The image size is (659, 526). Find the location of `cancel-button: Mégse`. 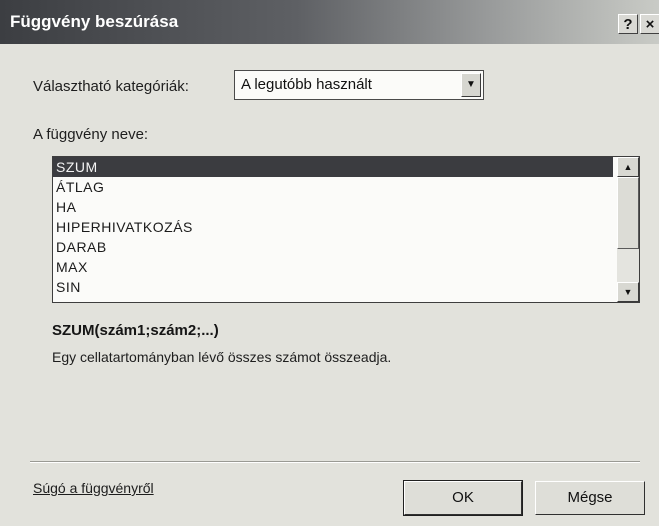

cancel-button: Mégse is located at coordinates (590, 498).